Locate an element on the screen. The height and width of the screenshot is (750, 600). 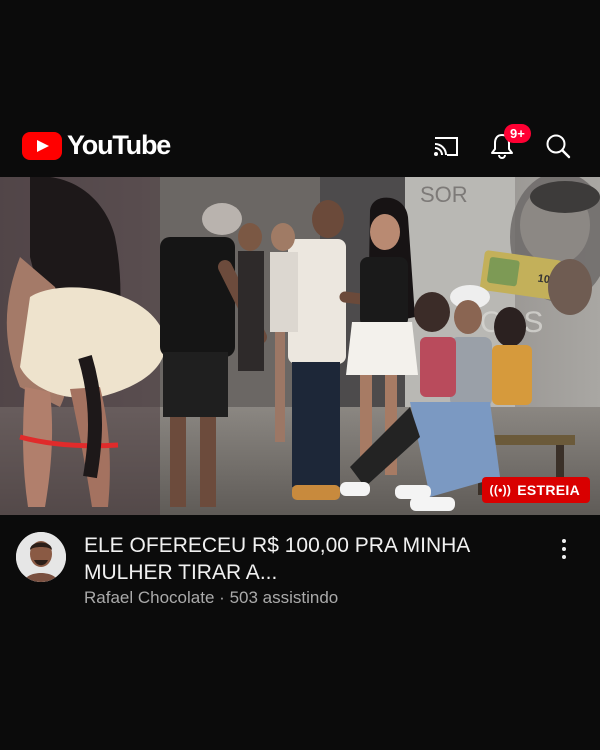
video-meta: Rafael Chocolate · 503 assistindo is located at coordinates (211, 598).